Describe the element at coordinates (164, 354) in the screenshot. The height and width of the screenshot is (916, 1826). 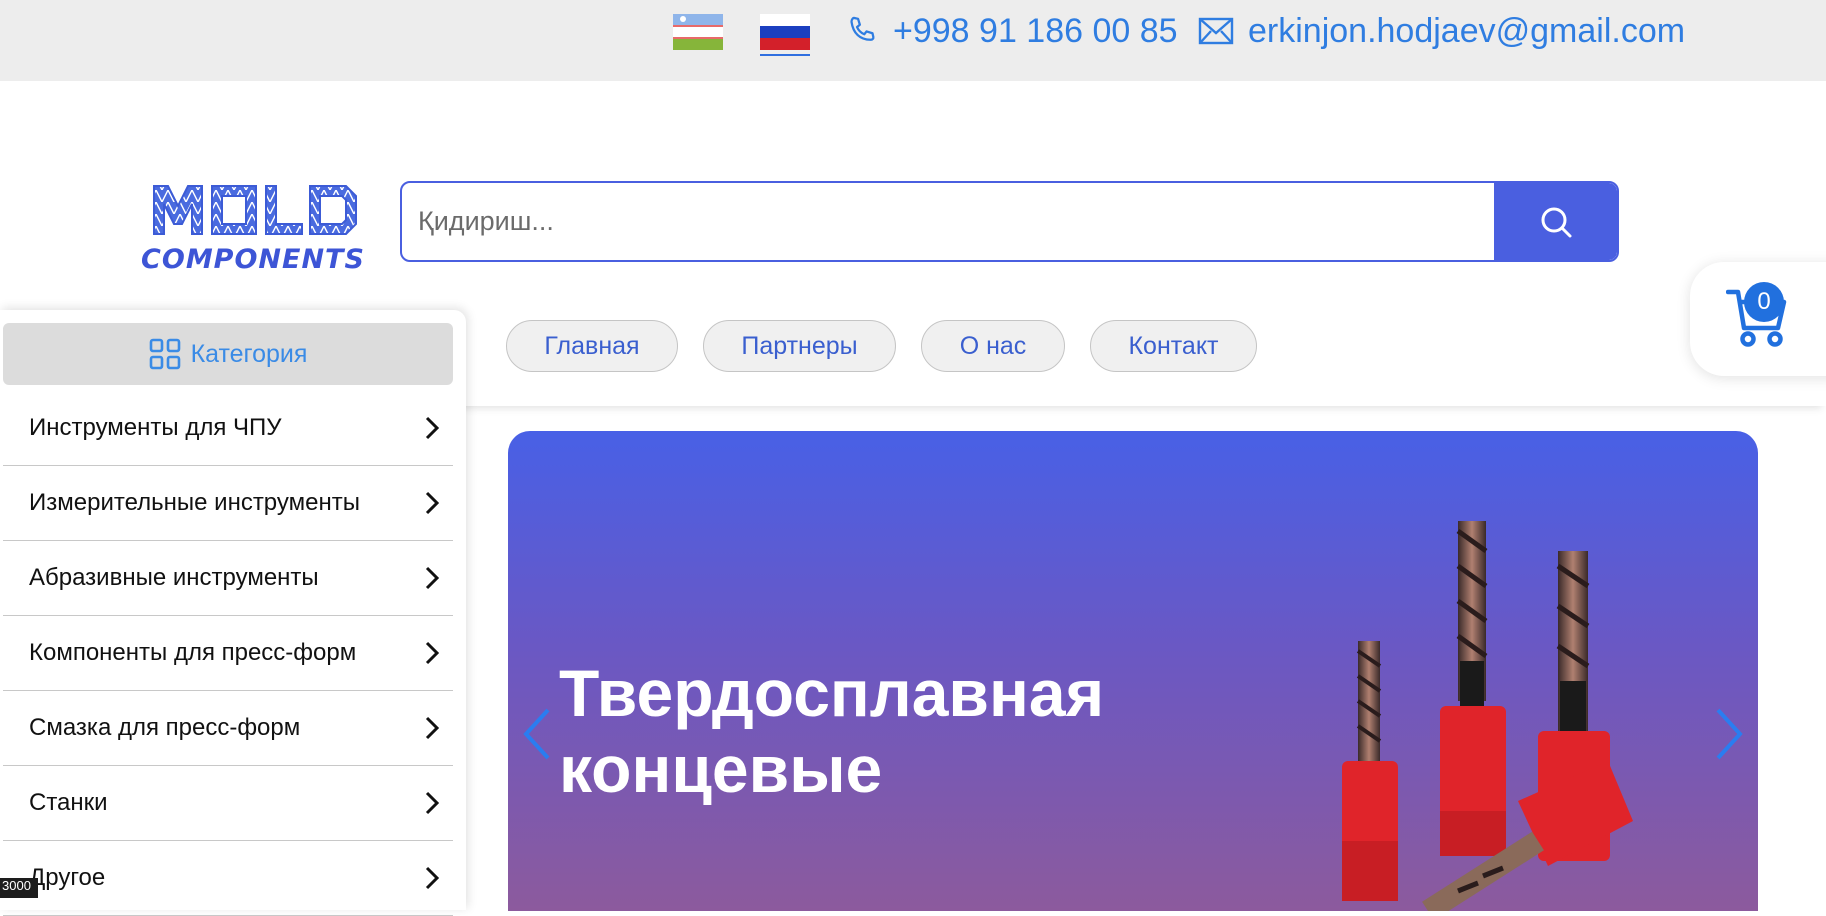
I see `grid-icon` at that location.